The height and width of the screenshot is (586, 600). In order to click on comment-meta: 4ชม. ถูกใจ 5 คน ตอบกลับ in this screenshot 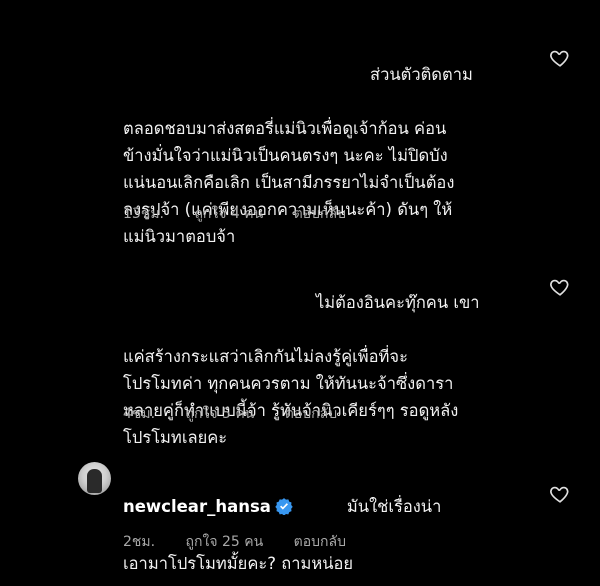, I will do `click(243, 414)`.